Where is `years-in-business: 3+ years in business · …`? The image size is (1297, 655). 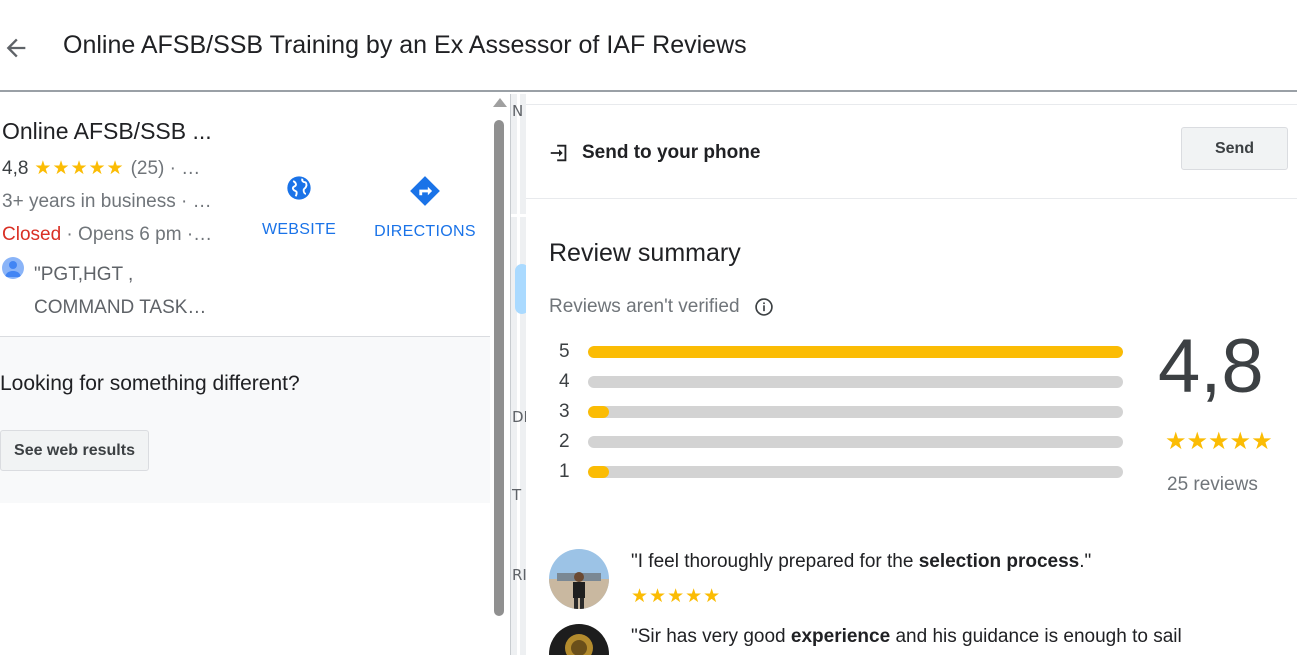 years-in-business: 3+ years in business · … is located at coordinates (107, 201).